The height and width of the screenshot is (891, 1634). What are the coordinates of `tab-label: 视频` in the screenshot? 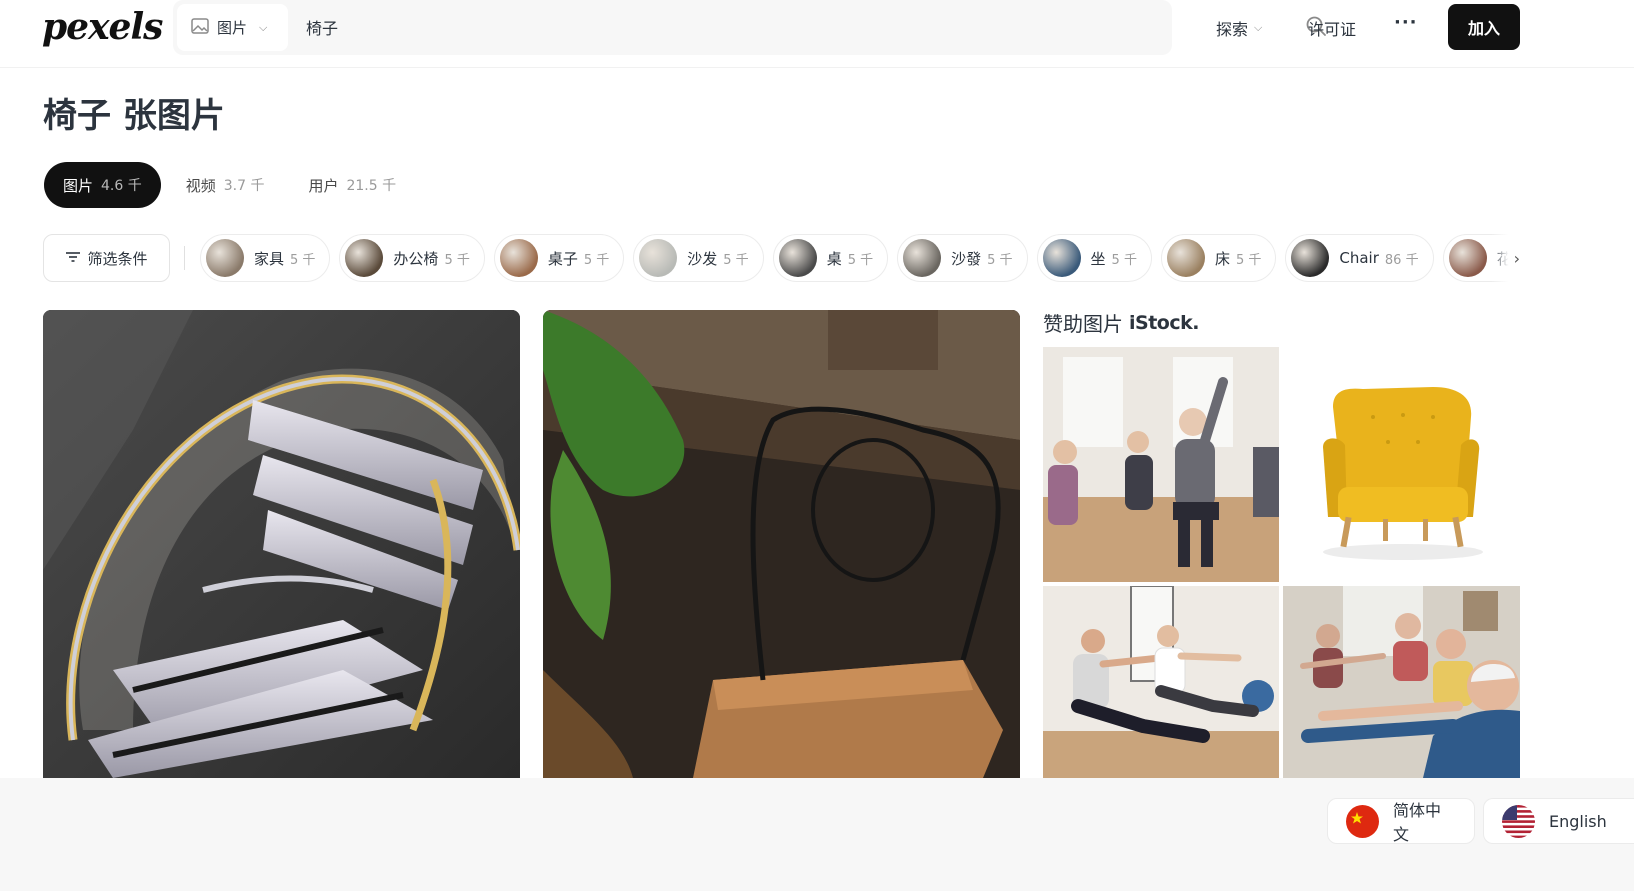 It's located at (200, 185).